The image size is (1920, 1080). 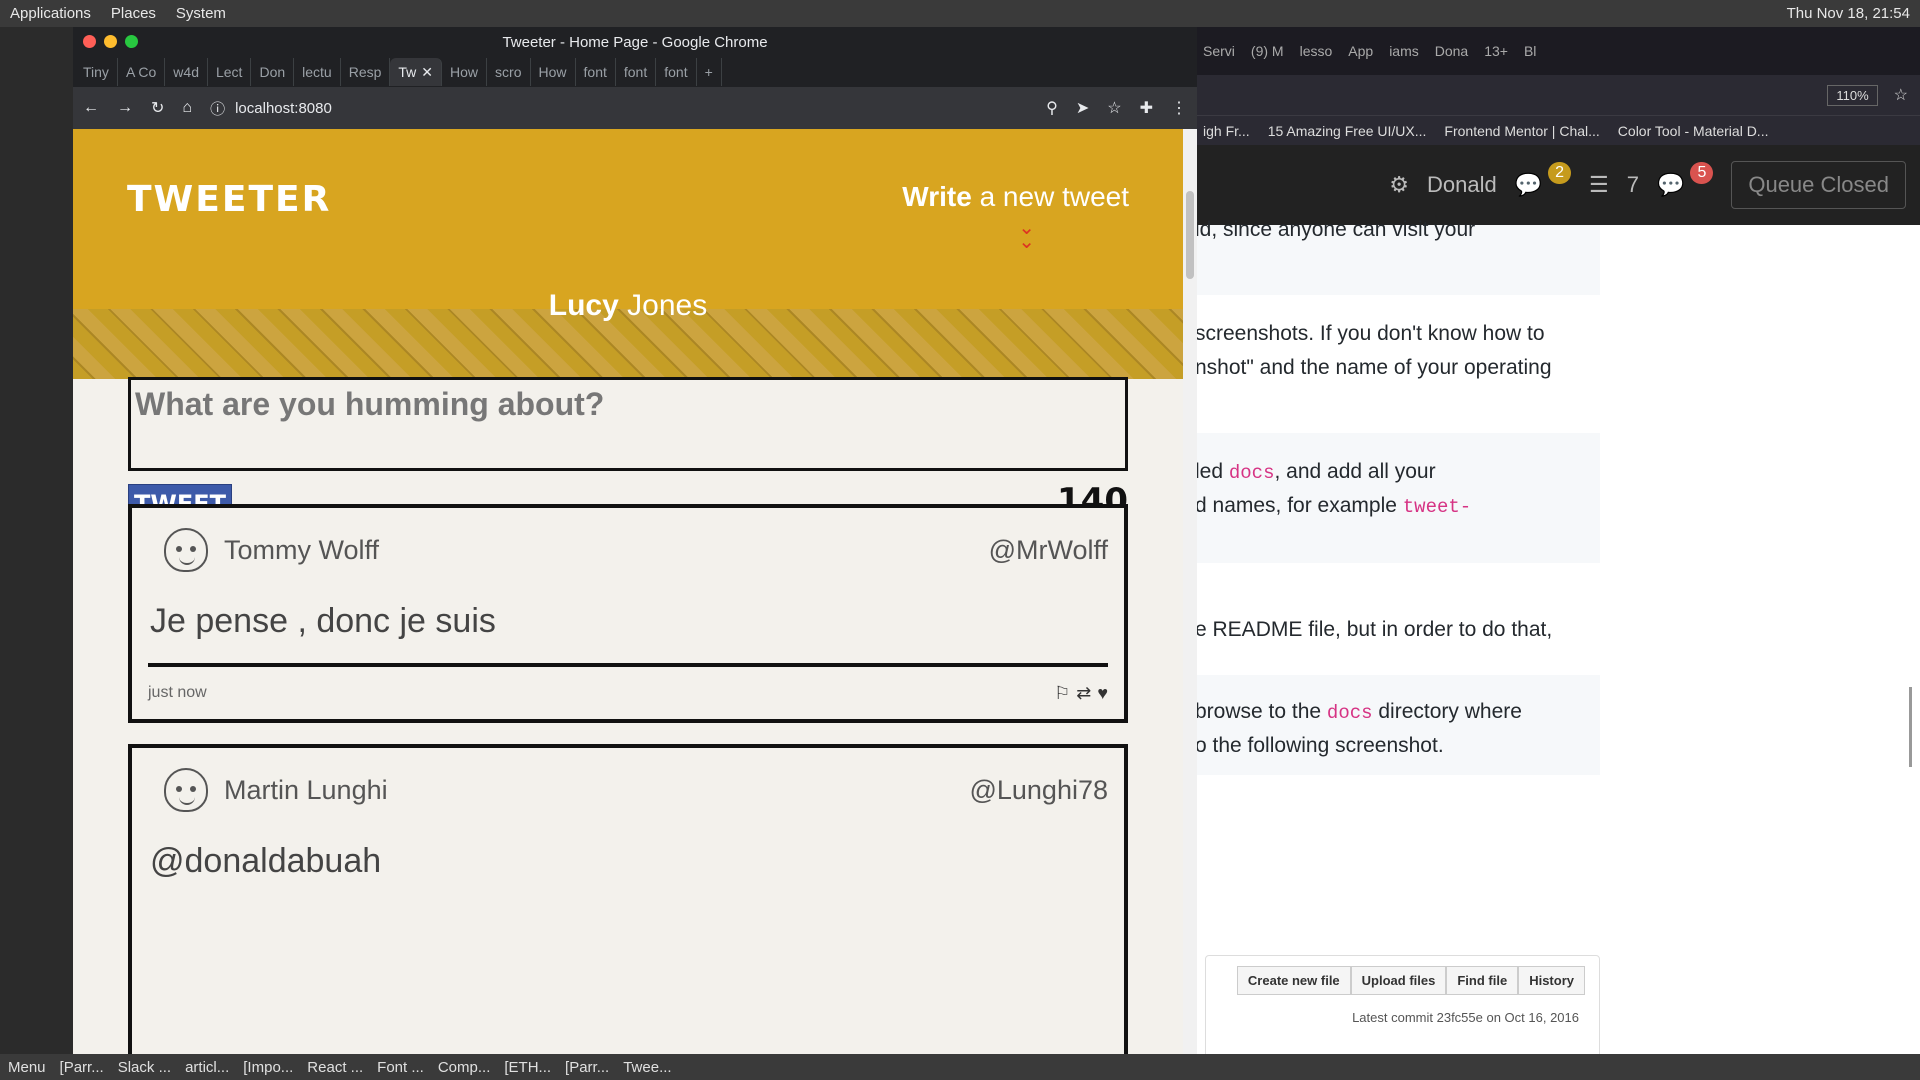 What do you see at coordinates (302, 549) in the screenshot?
I see `tweet-author: Tommy Wolff` at bounding box center [302, 549].